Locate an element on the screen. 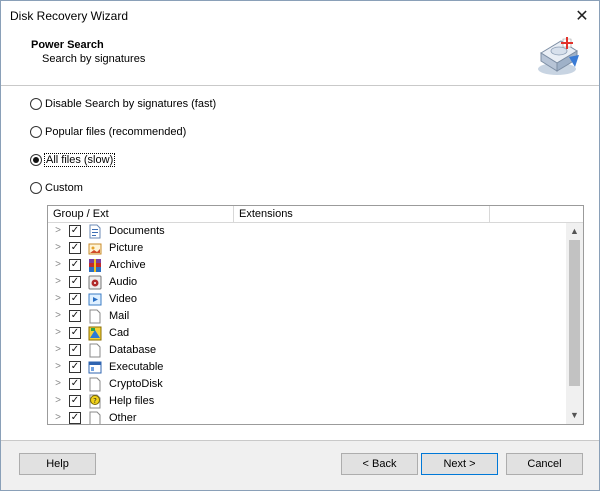  tree-row-label: Cad is located at coordinates (119, 333).